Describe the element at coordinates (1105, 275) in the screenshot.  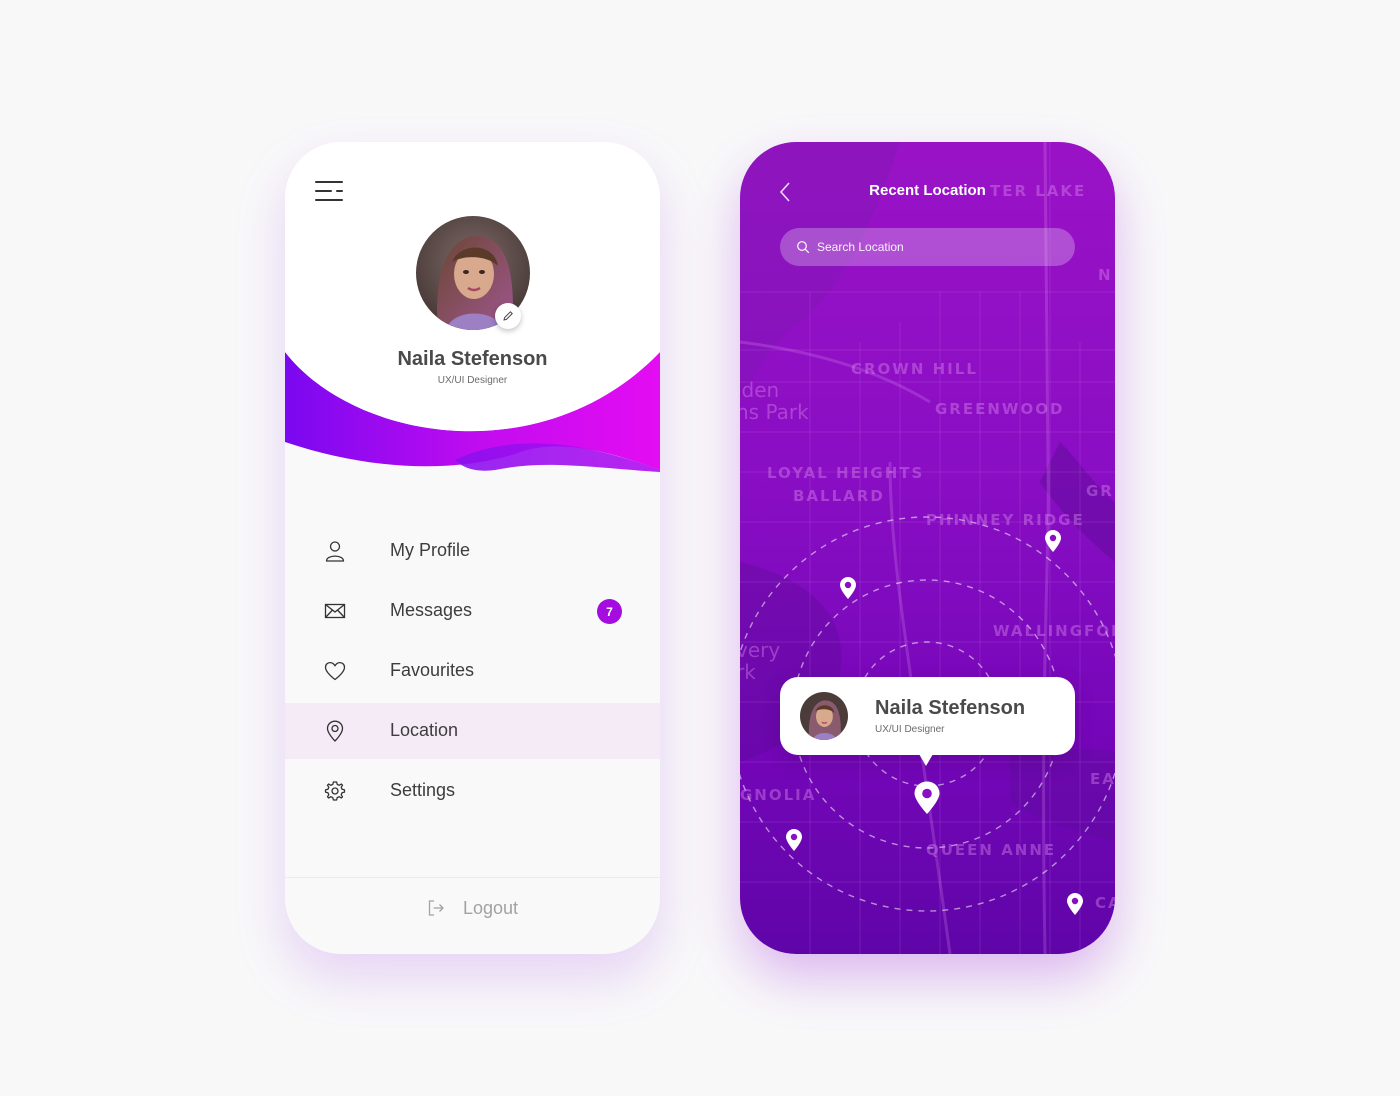
I see `map-label: N` at that location.